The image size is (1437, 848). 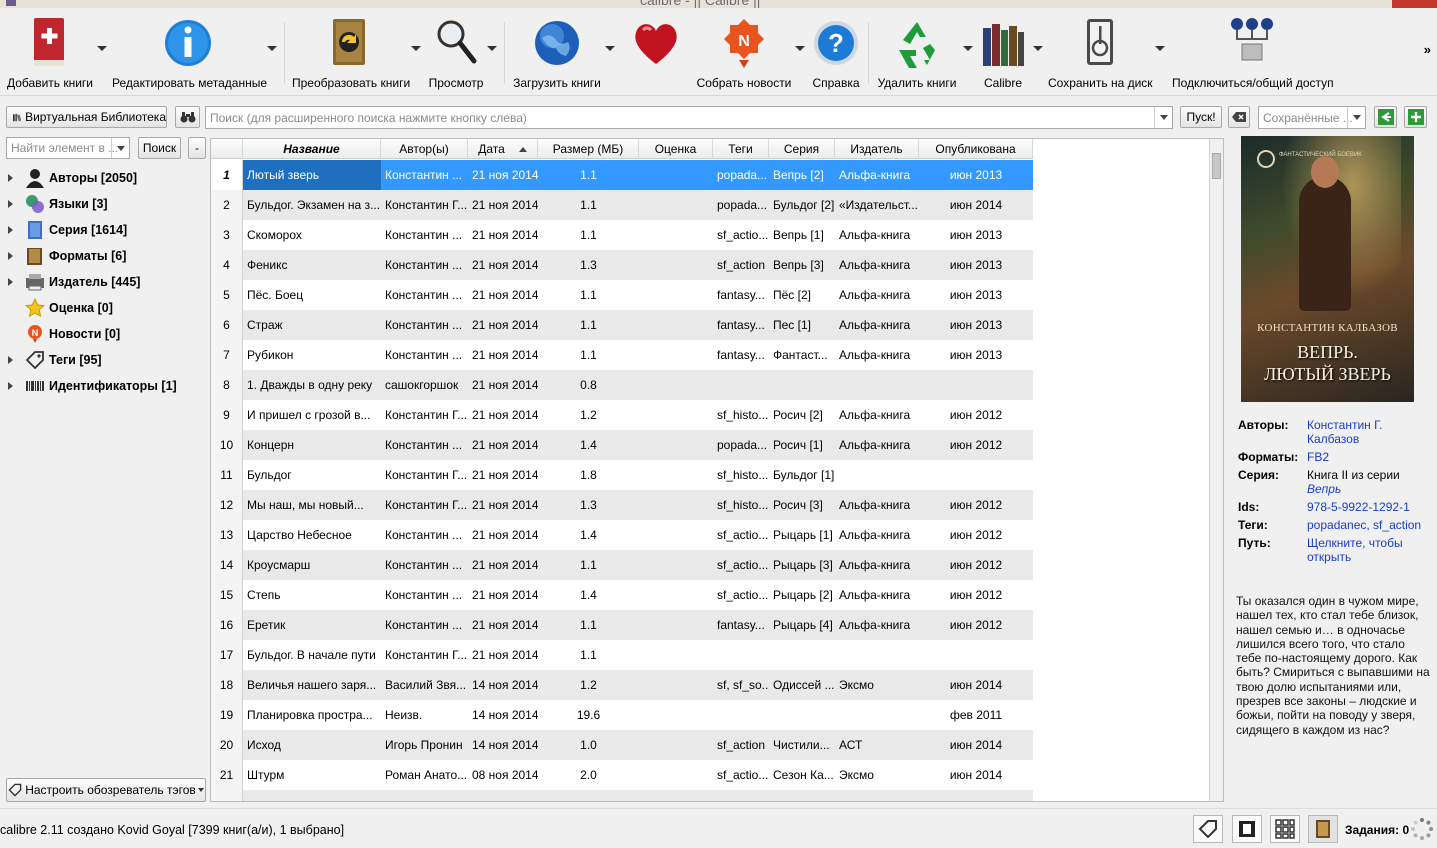 What do you see at coordinates (312, 265) in the screenshot?
I see `cell-title: Феникс` at bounding box center [312, 265].